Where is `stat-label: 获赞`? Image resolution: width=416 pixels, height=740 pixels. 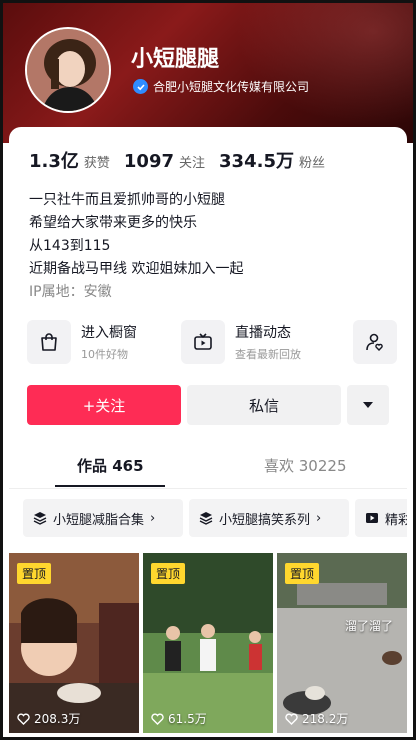 stat-label: 获赞 is located at coordinates (96, 163).